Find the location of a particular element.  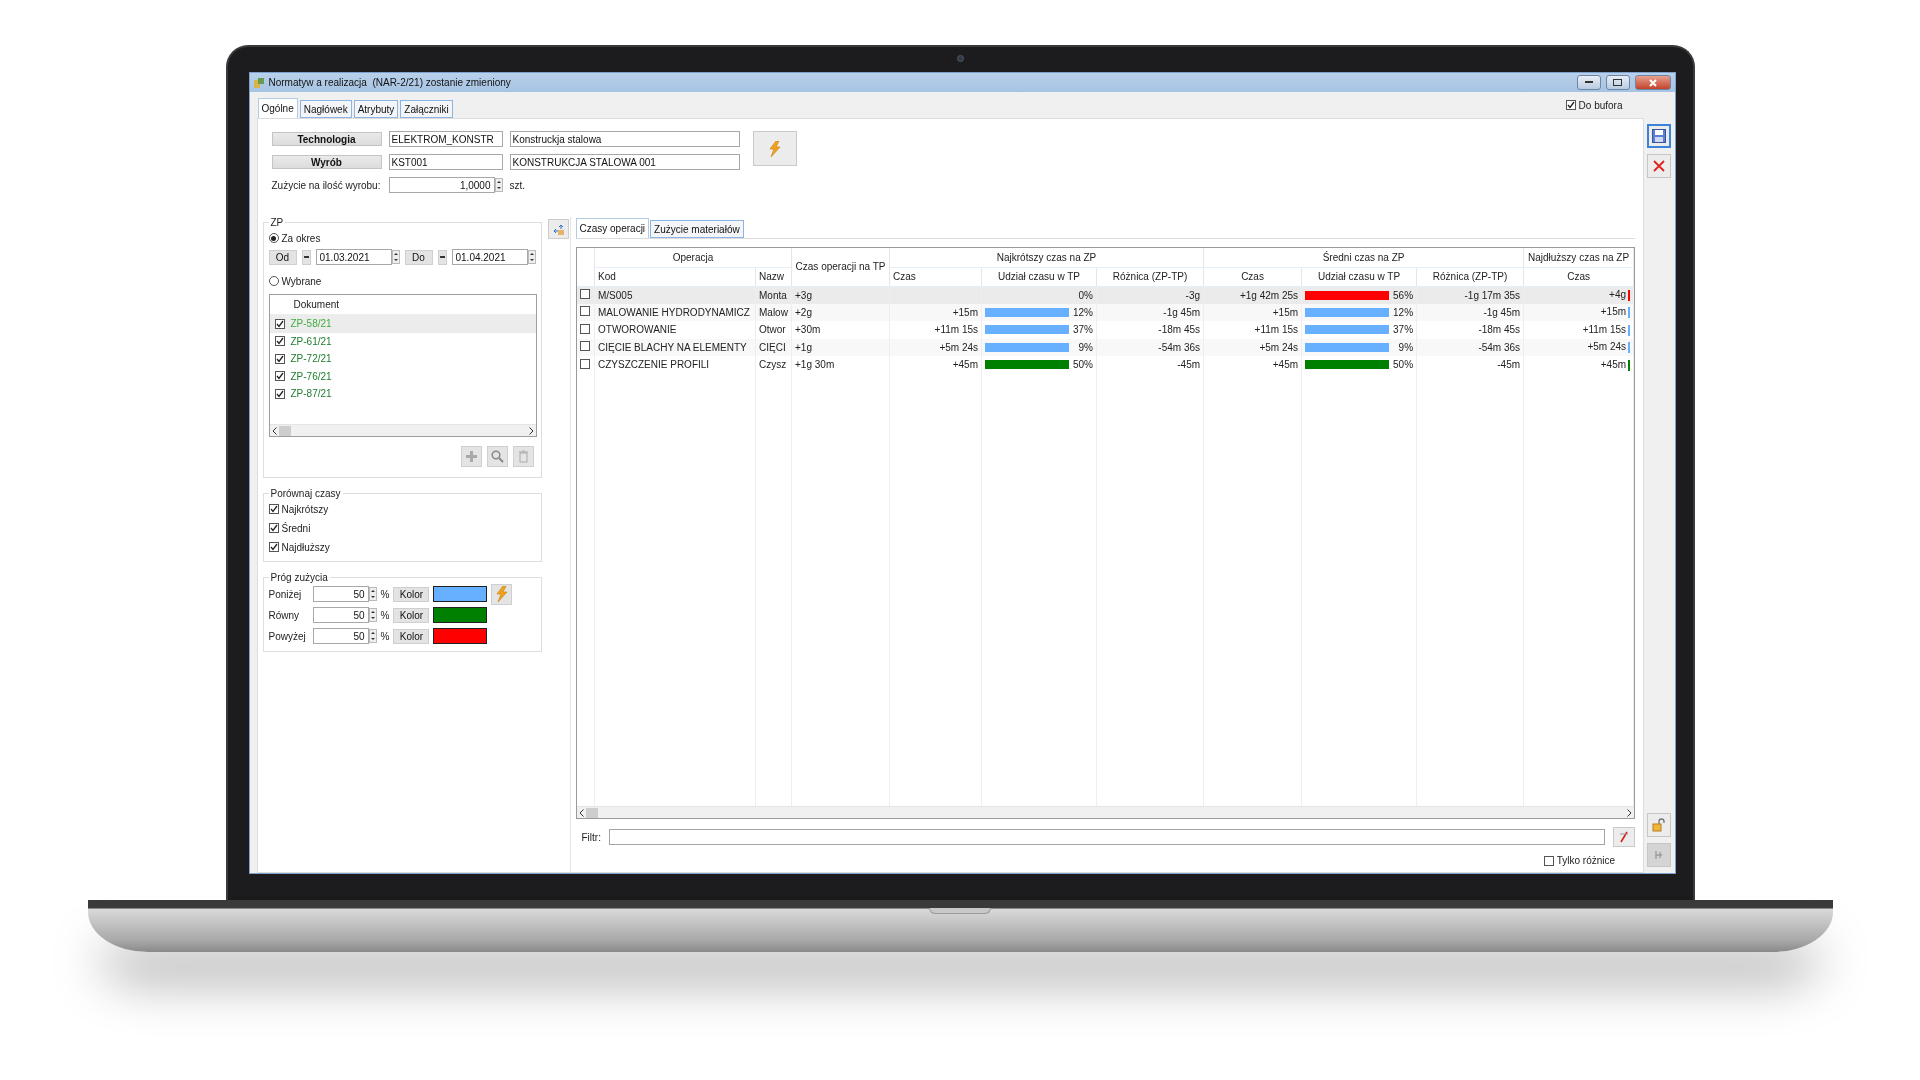

quantity-field: 1,0000 is located at coordinates (441, 185).